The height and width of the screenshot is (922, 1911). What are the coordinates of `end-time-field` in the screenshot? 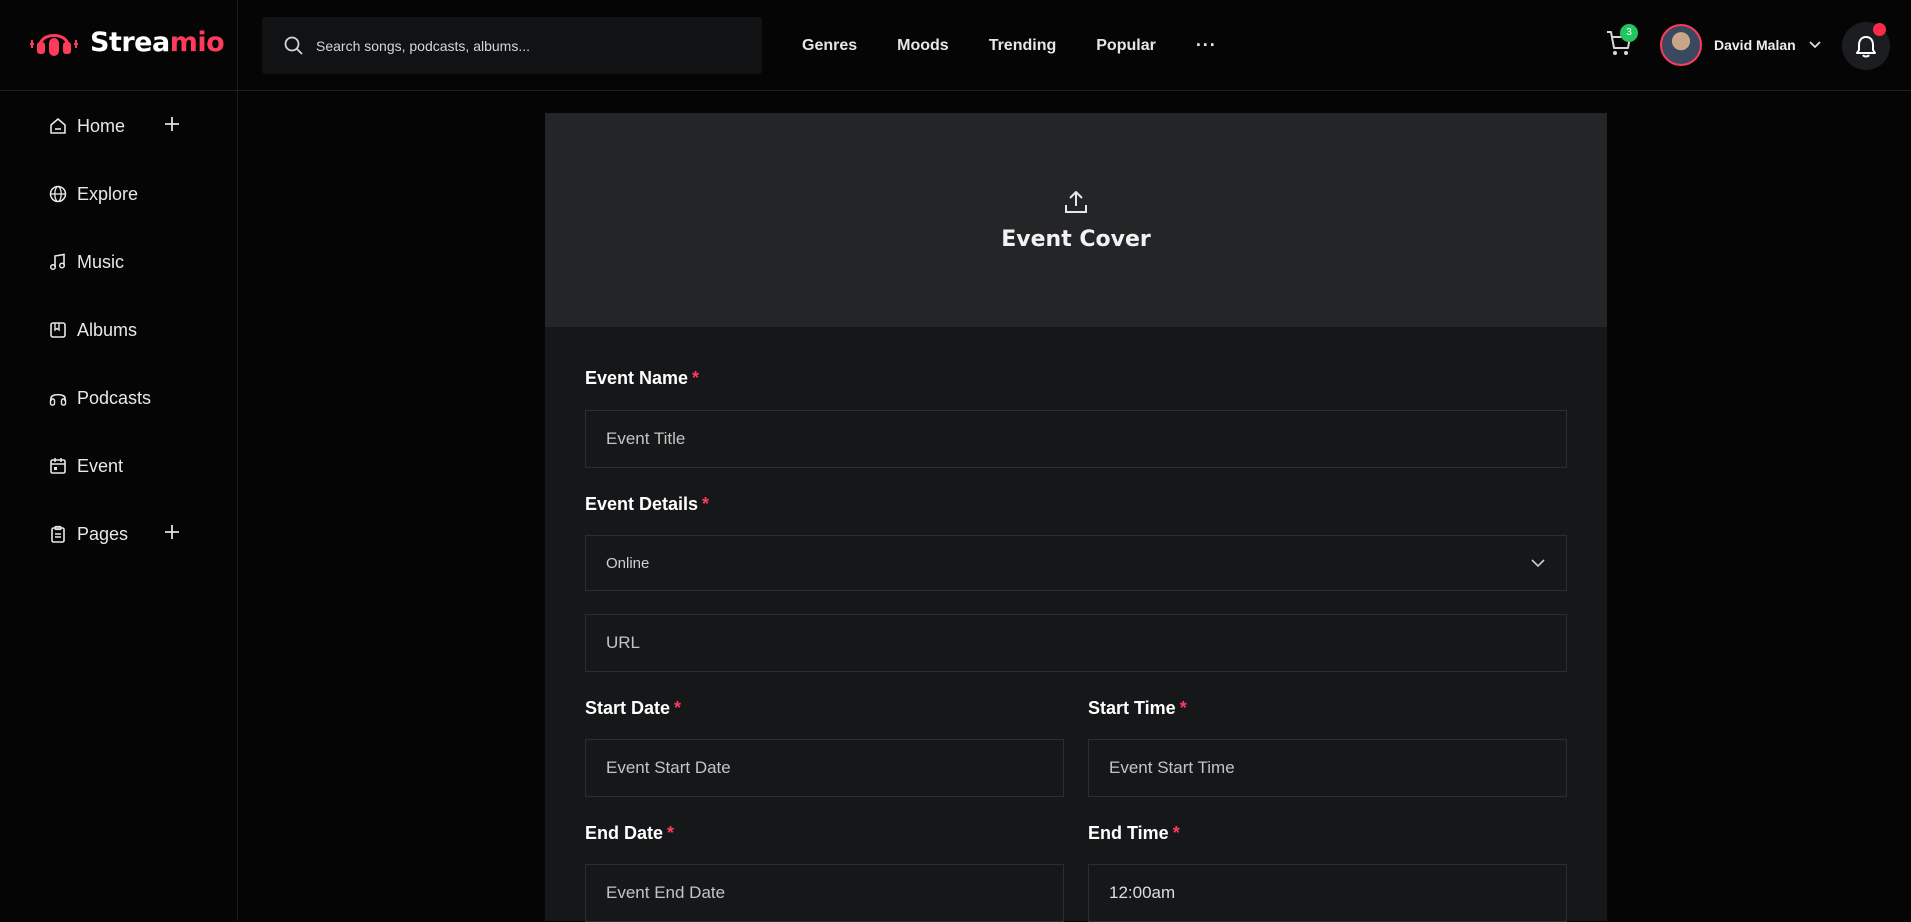 It's located at (1327, 893).